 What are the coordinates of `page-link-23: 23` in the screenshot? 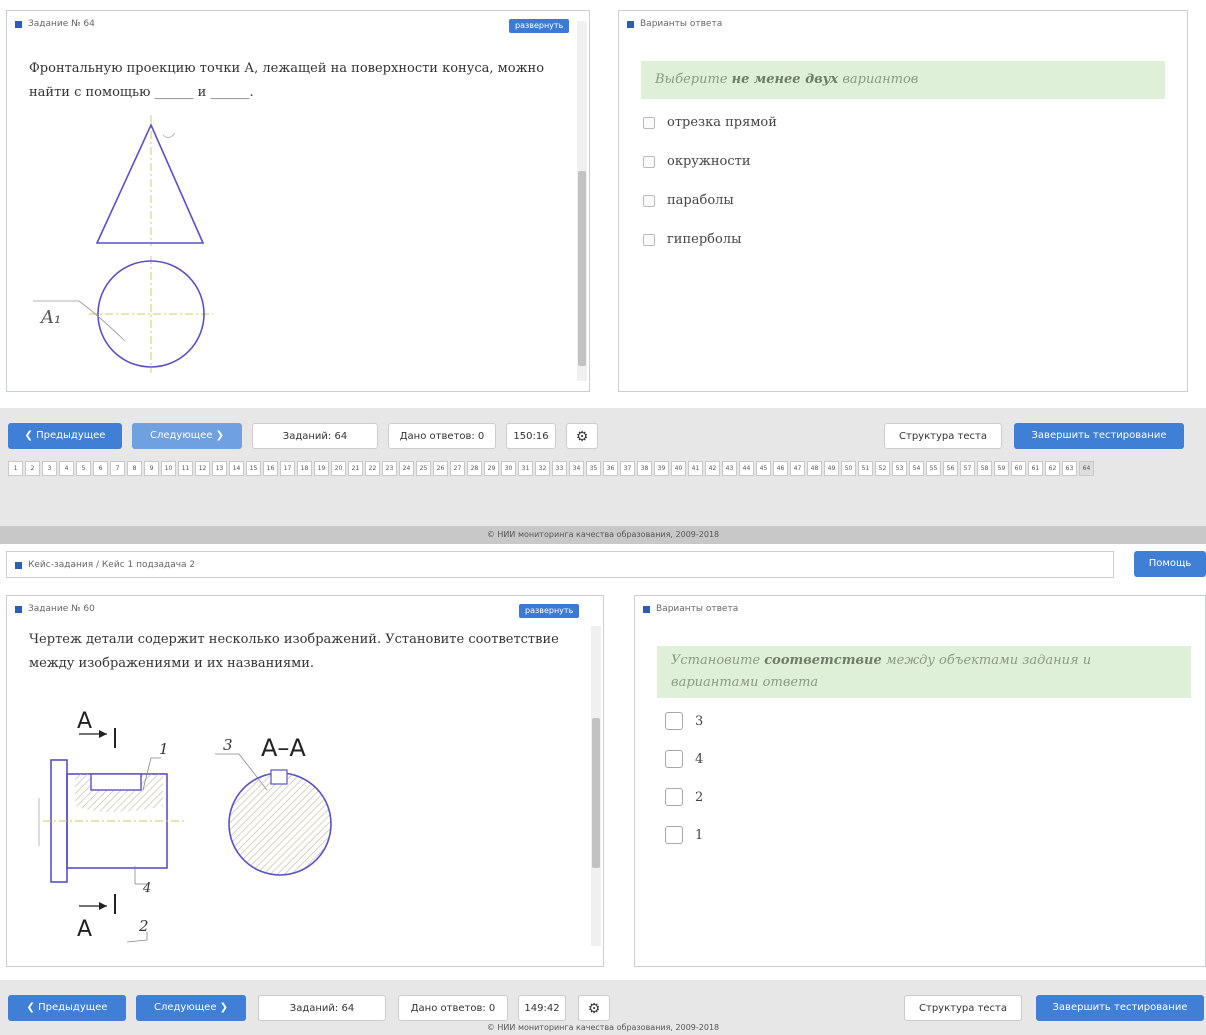 It's located at (389, 468).